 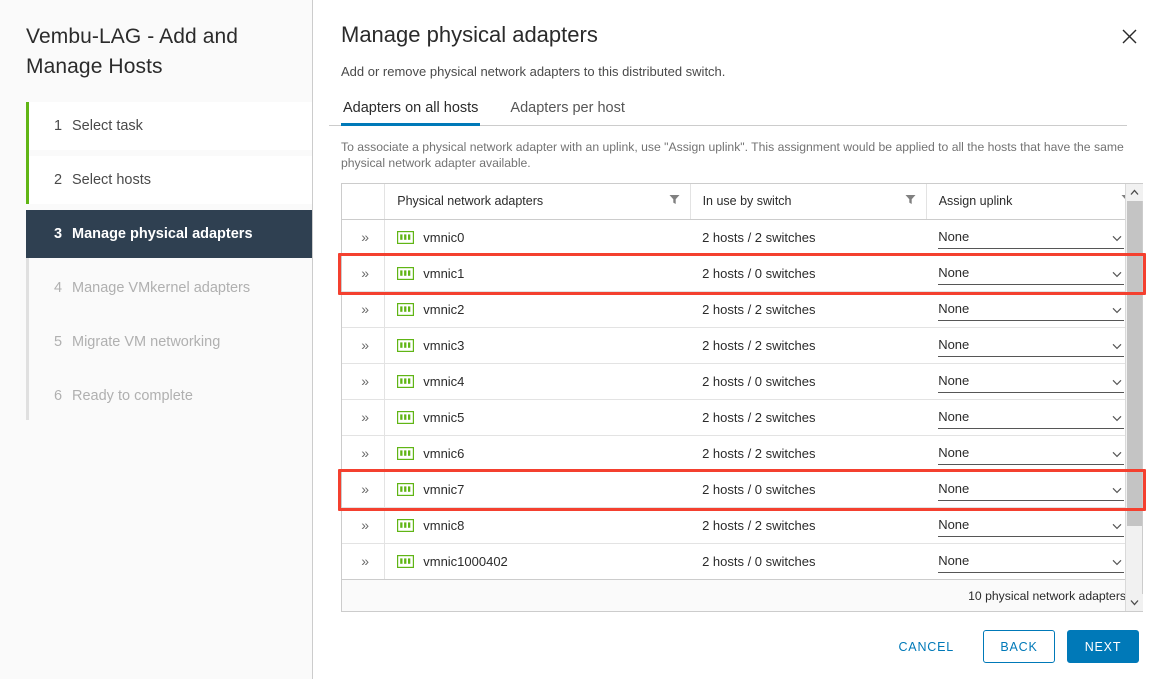 I want to click on adapter-name: vmnic4, so click(x=444, y=381).